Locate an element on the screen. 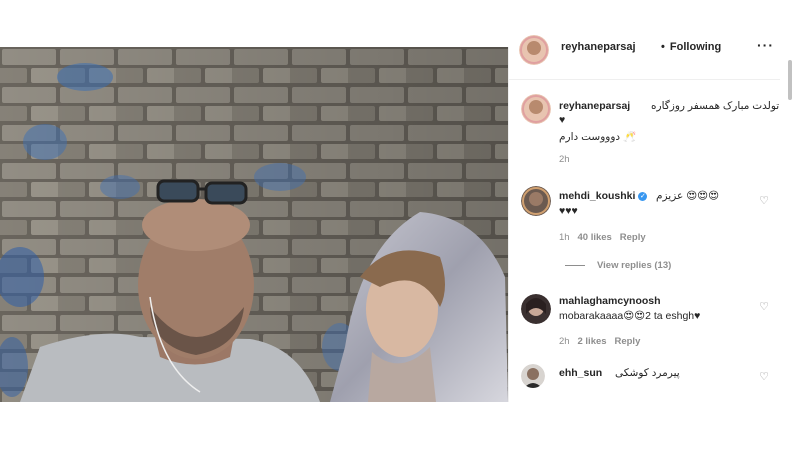 This screenshot has width=800, height=450. page-scrollbar is located at coordinates (790, 225).